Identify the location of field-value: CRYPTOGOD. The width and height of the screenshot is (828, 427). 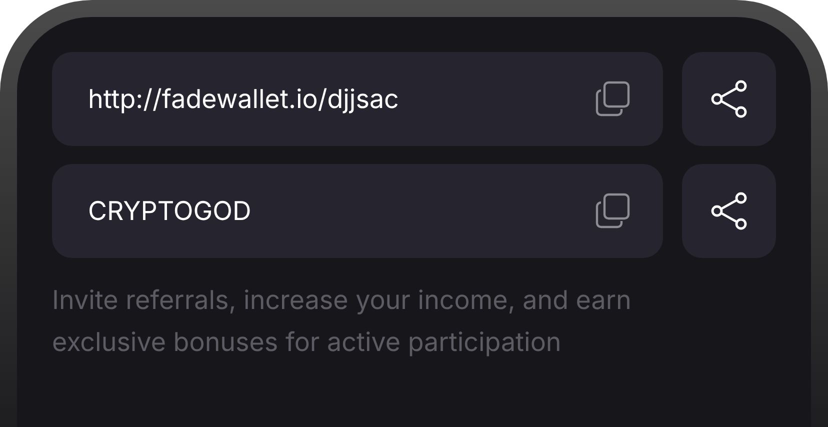
(170, 211).